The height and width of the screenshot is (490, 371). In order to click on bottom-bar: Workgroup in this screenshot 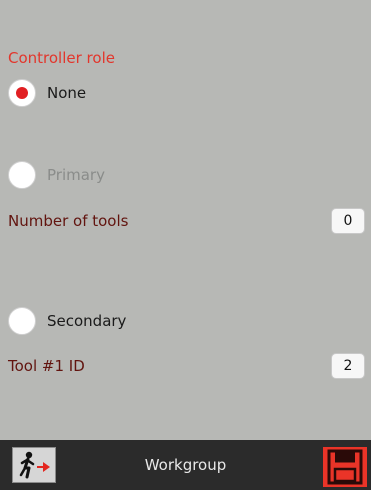, I will do `click(185, 465)`.